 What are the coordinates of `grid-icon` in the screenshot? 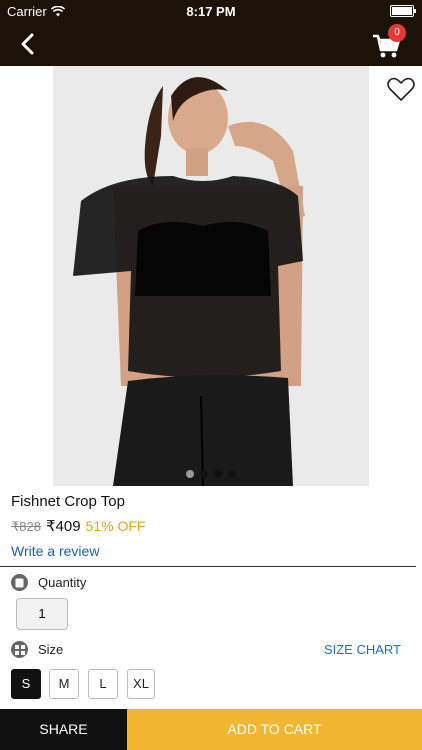 It's located at (19, 649).